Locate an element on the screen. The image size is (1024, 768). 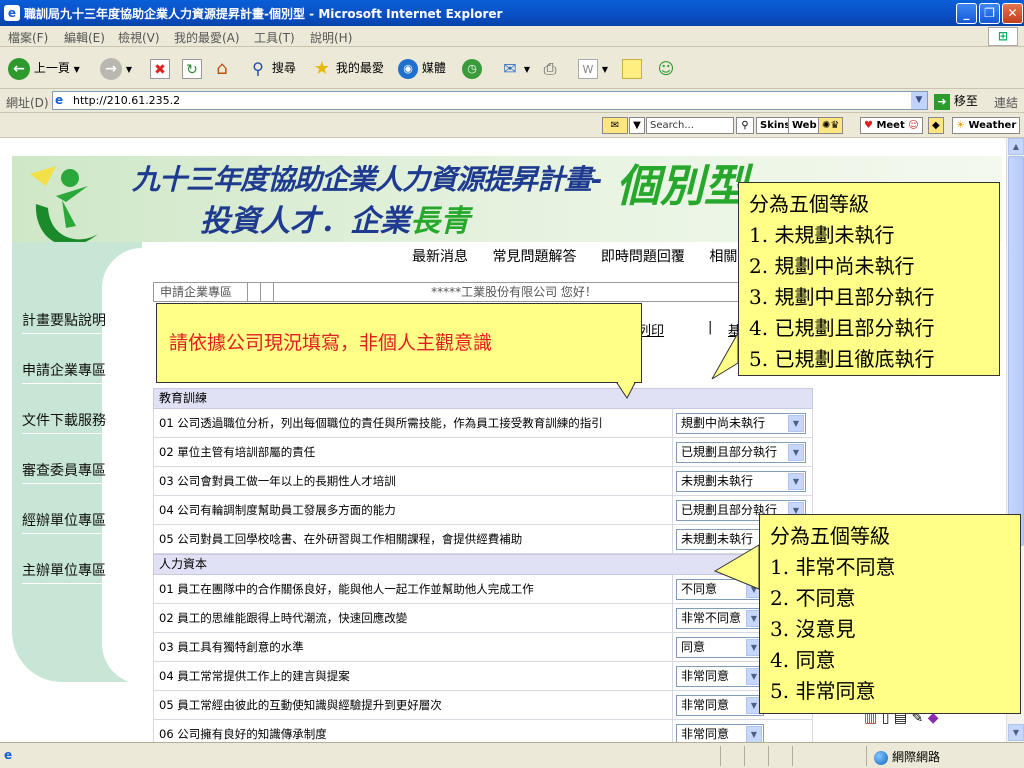
weather-button: ☀ Weather is located at coordinates (986, 125).